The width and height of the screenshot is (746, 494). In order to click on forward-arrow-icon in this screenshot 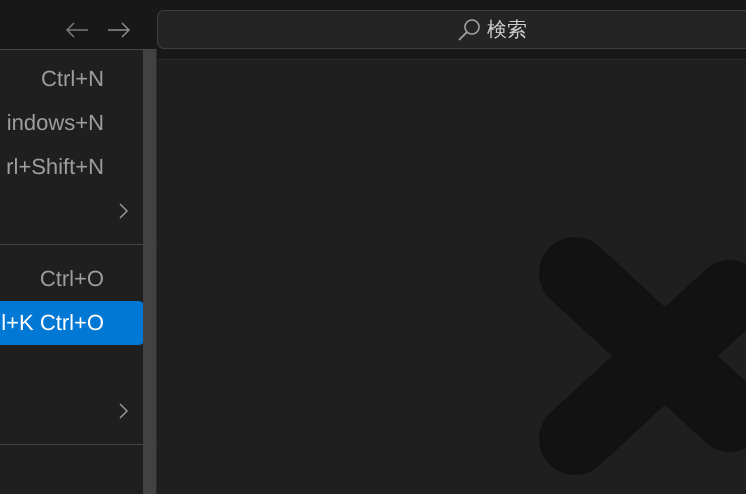, I will do `click(119, 29)`.